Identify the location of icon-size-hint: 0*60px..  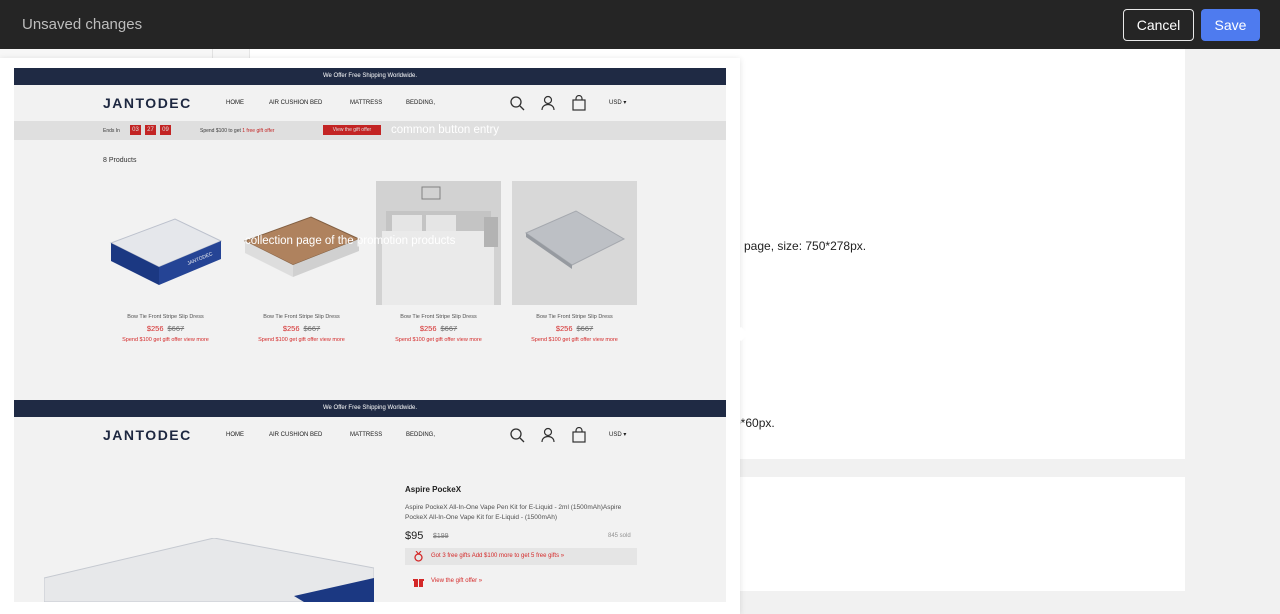
(754, 423).